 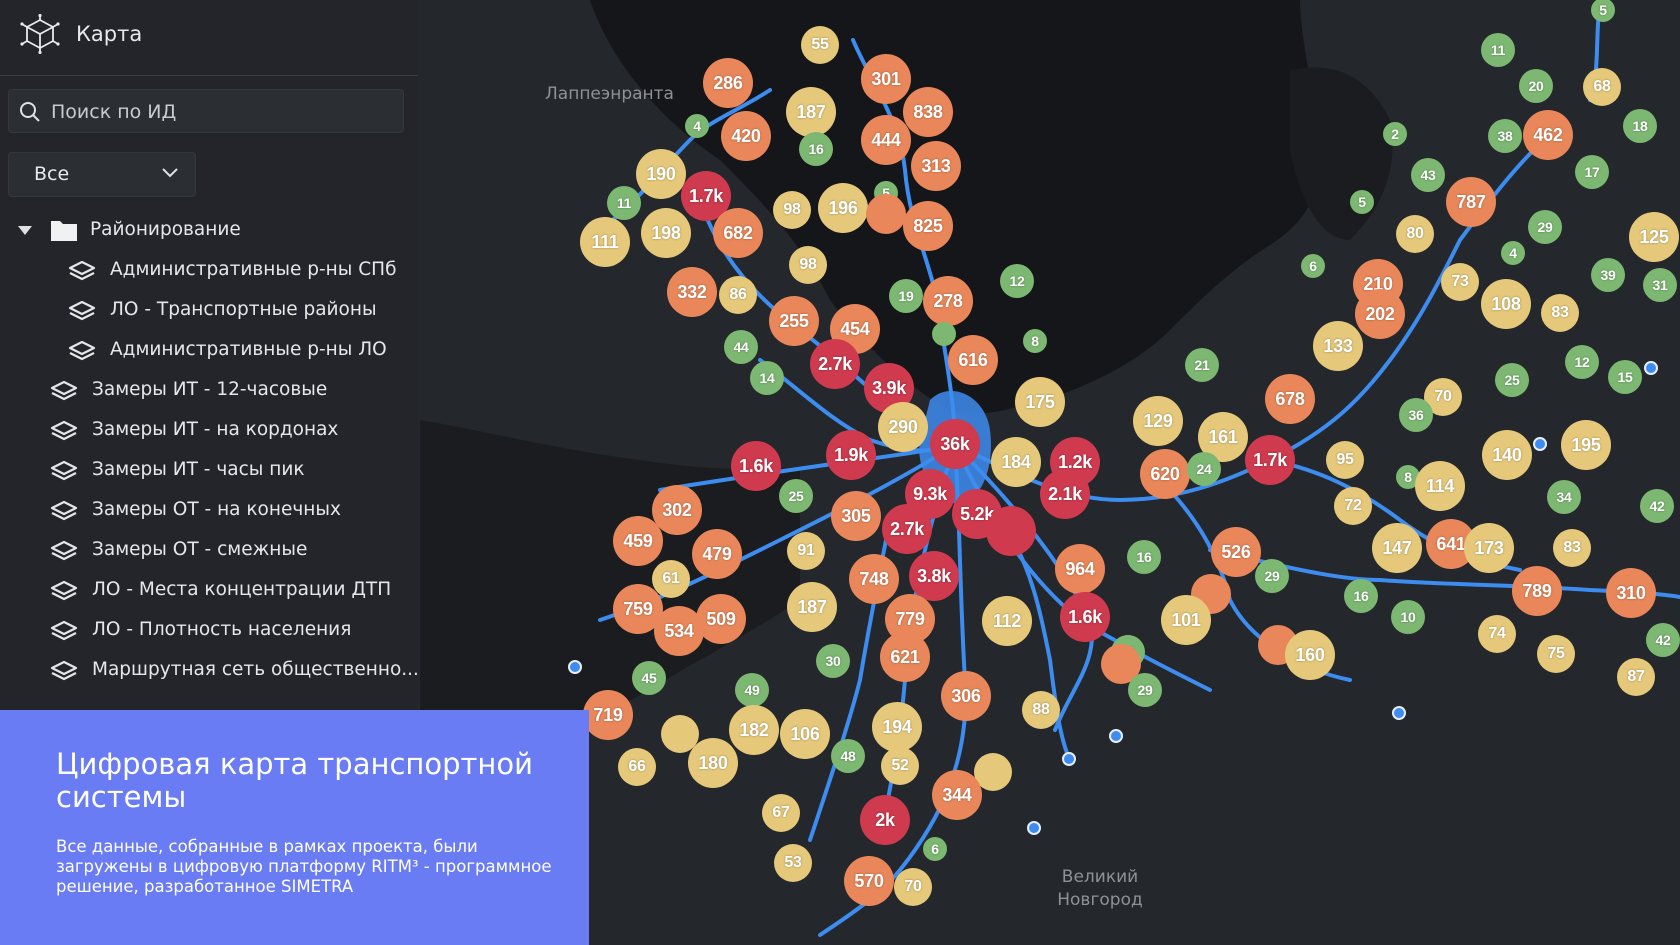 I want to click on map-cluster: 196, so click(x=843, y=208).